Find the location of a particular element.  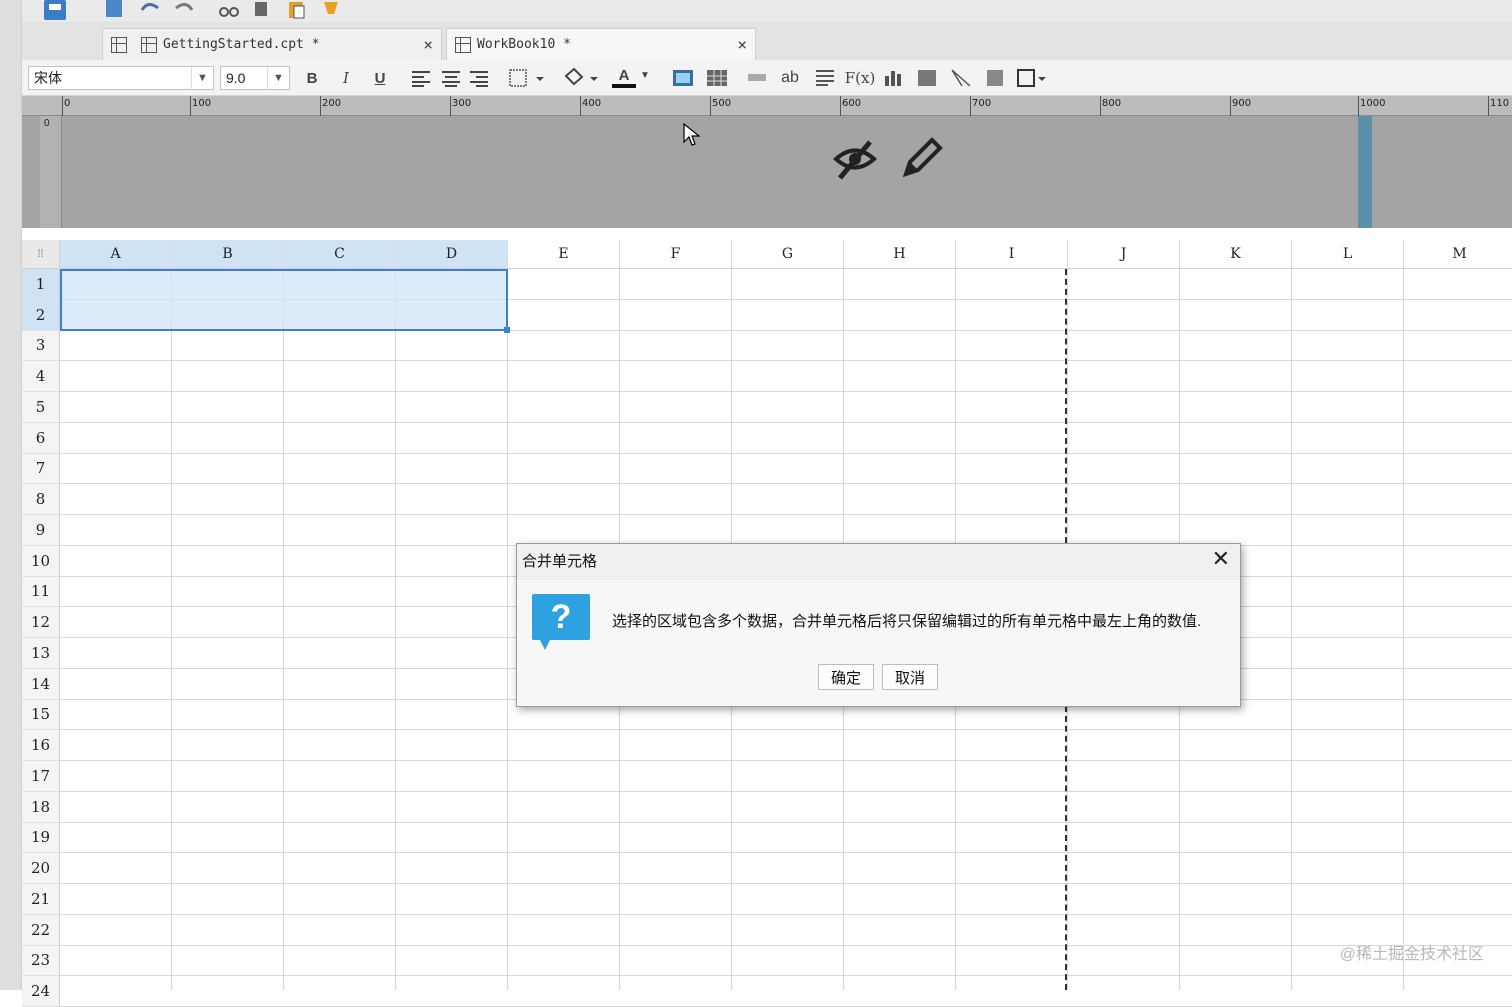

row-header-22: 22 is located at coordinates (41, 930).